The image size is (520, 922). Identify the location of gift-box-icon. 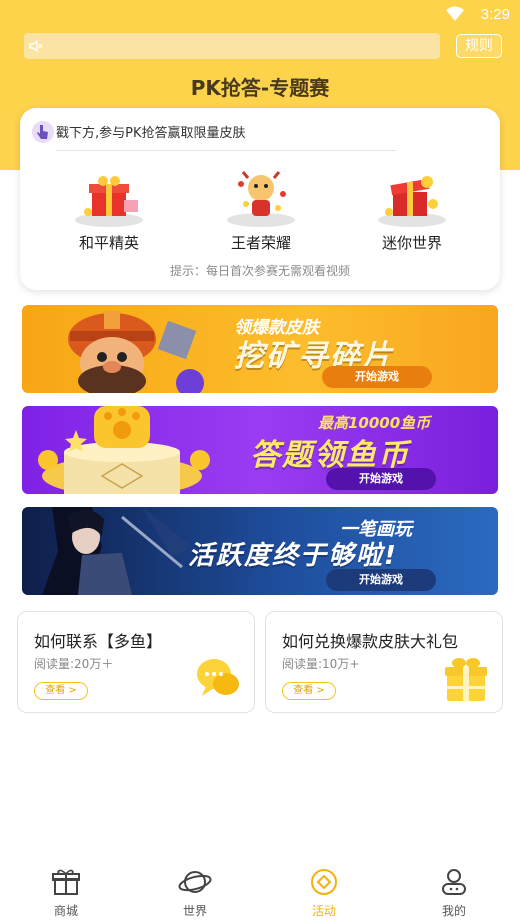
(466, 681).